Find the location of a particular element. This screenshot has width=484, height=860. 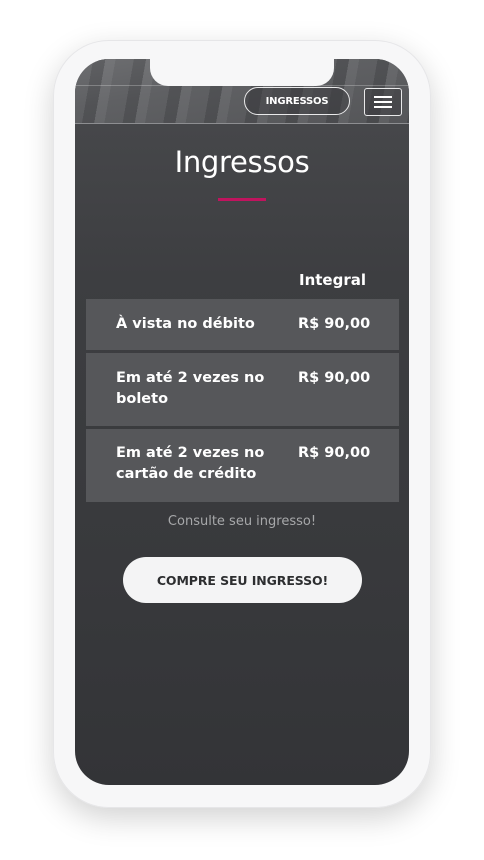

payment-method-label: À vista no débito is located at coordinates (185, 324).